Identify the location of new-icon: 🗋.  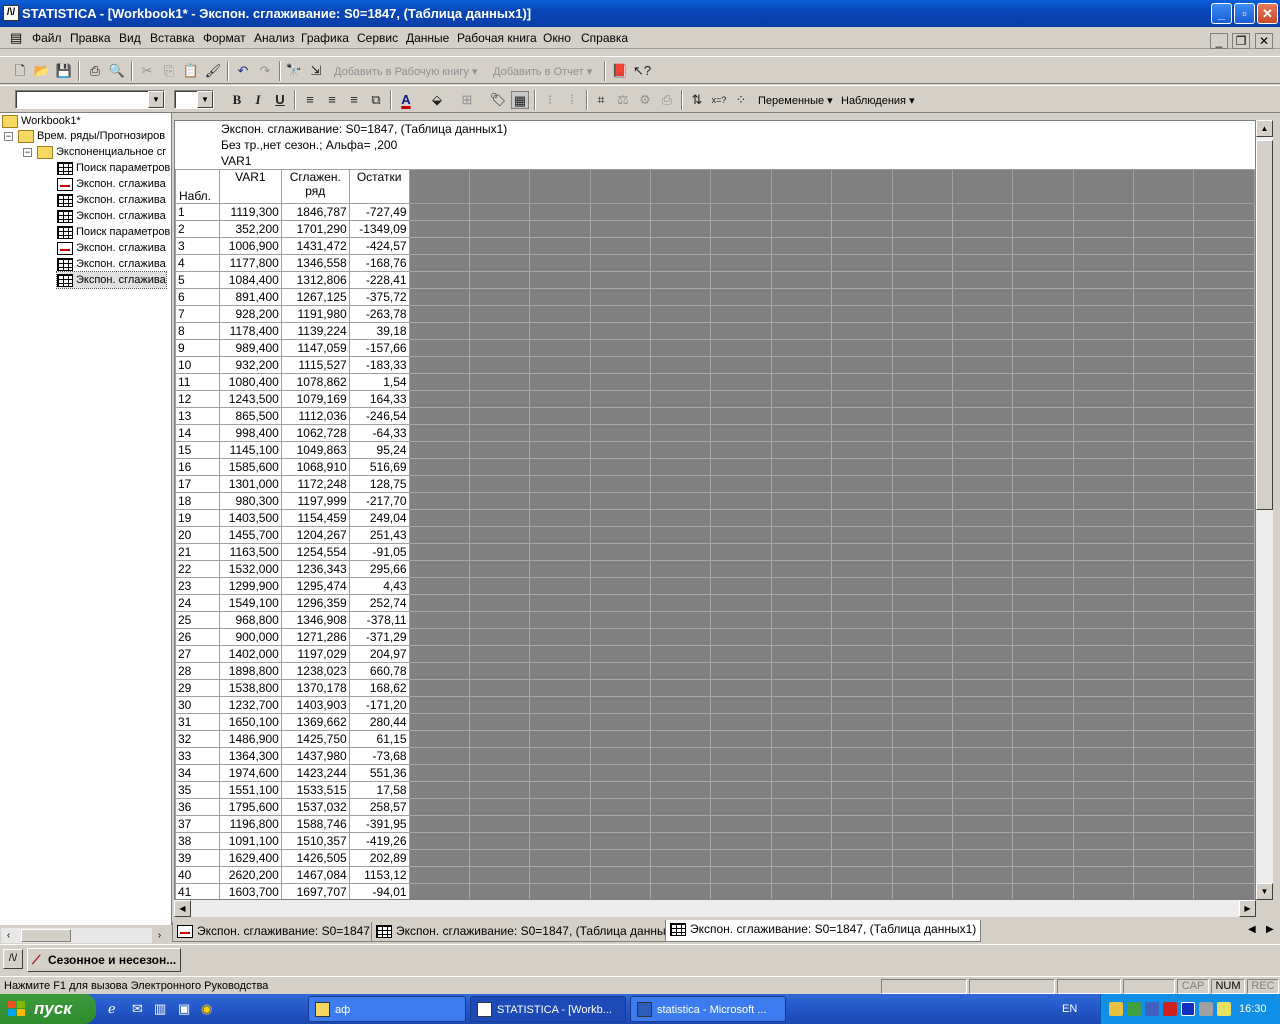
(20, 71).